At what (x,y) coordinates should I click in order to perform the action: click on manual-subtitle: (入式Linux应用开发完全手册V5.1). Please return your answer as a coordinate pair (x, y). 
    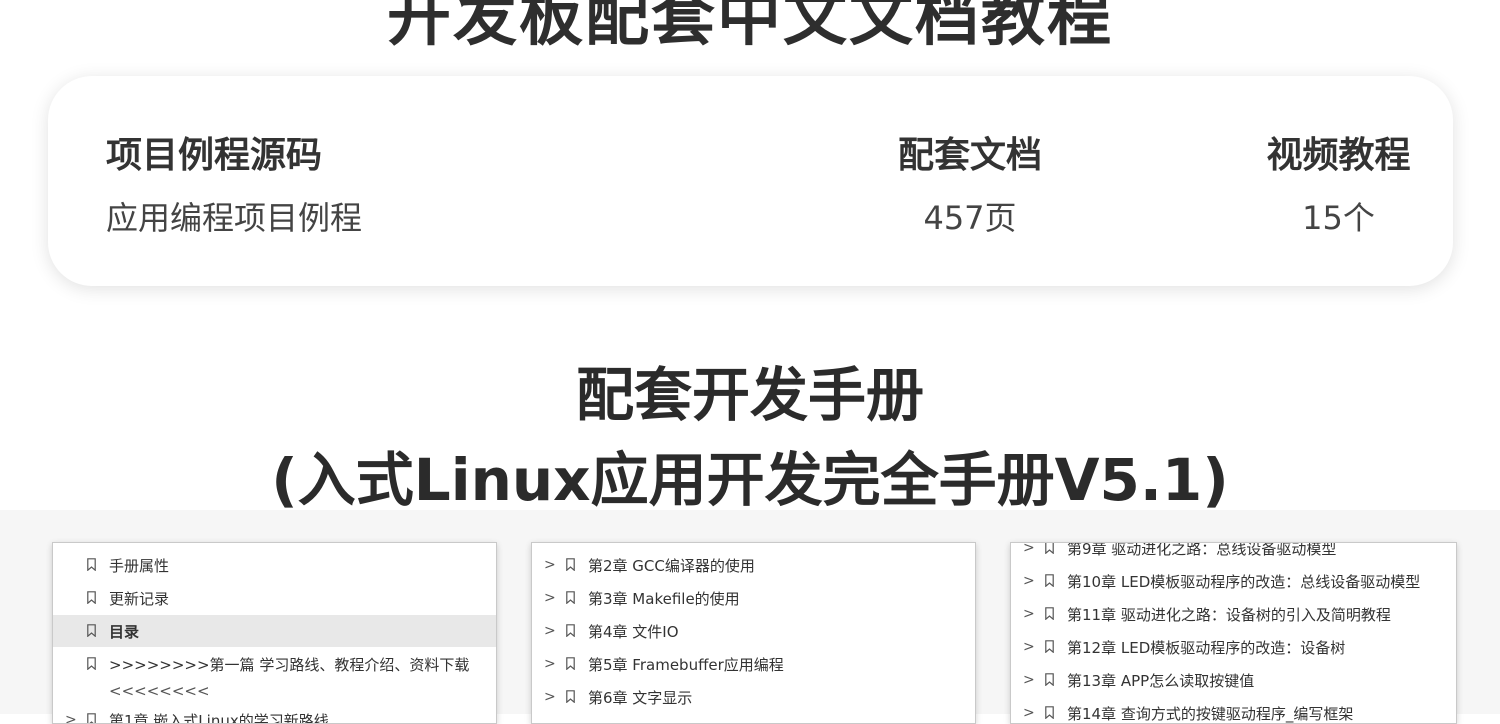
    Looking at the image, I should click on (750, 480).